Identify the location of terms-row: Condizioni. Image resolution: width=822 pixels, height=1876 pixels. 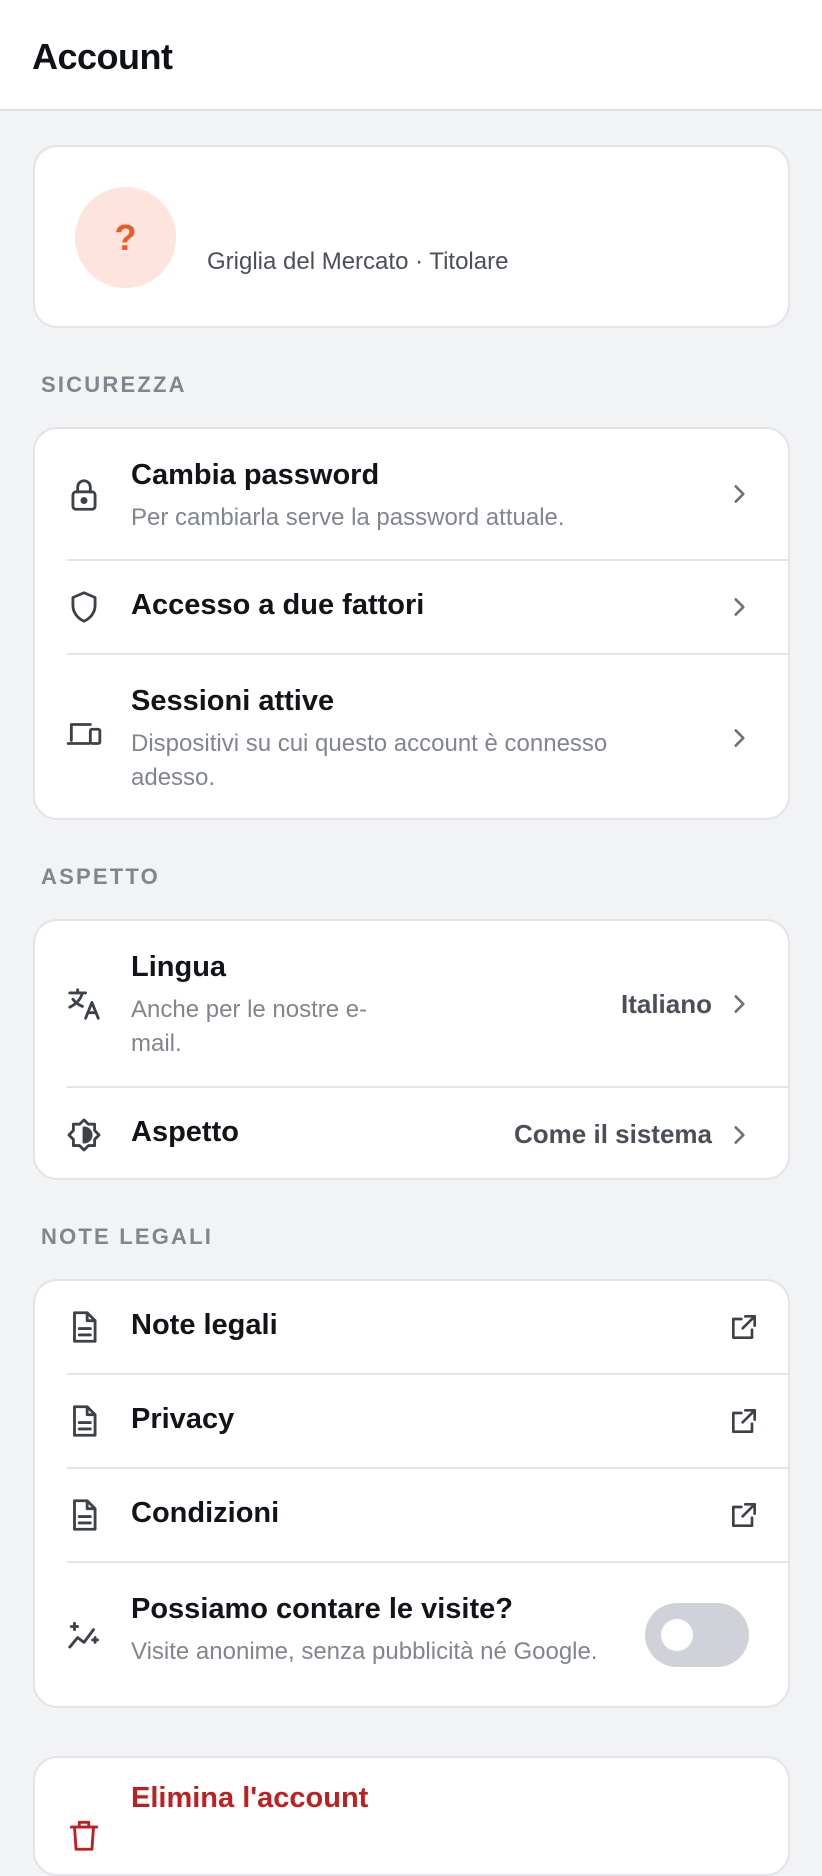
(411, 1515).